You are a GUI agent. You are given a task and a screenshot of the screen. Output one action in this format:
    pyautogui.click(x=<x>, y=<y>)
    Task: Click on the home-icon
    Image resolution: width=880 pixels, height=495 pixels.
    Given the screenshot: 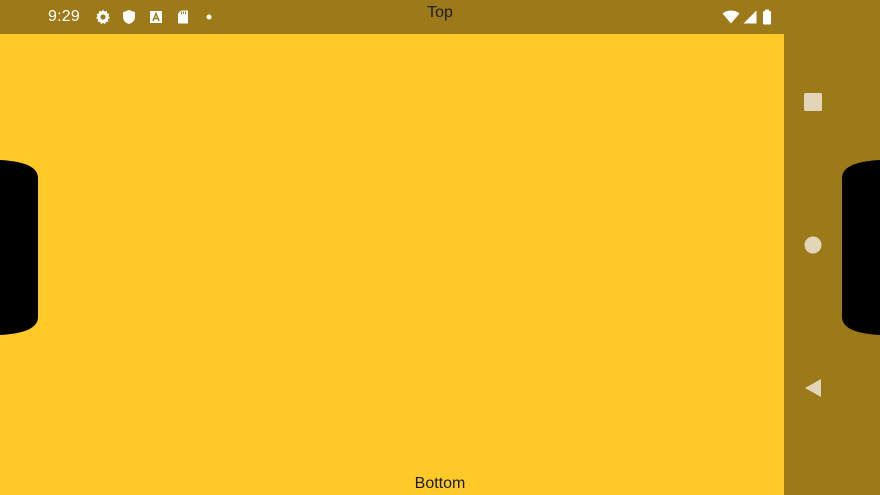 What is the action you would take?
    pyautogui.click(x=813, y=247)
    